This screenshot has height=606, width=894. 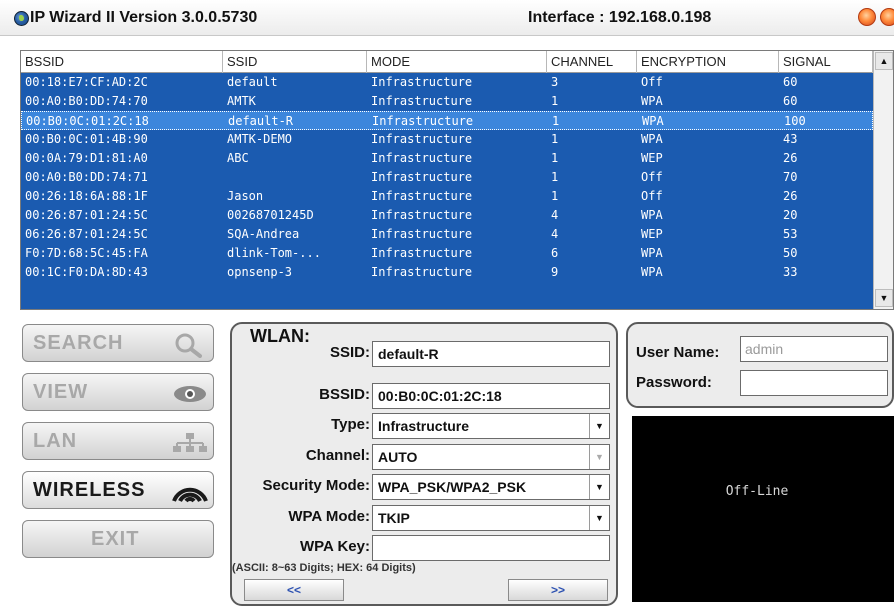 What do you see at coordinates (118, 490) in the screenshot?
I see `wireless-button: WIRELESS` at bounding box center [118, 490].